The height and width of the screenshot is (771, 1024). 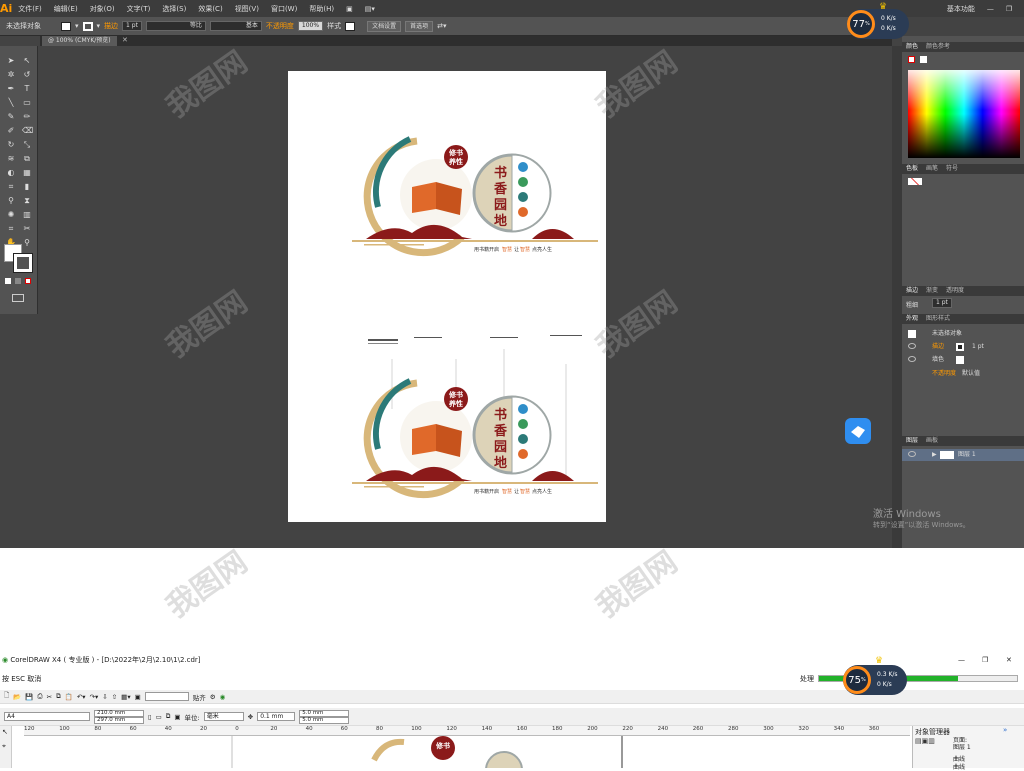 What do you see at coordinates (985, 660) in the screenshot?
I see `maximize-icon: ❐` at bounding box center [985, 660].